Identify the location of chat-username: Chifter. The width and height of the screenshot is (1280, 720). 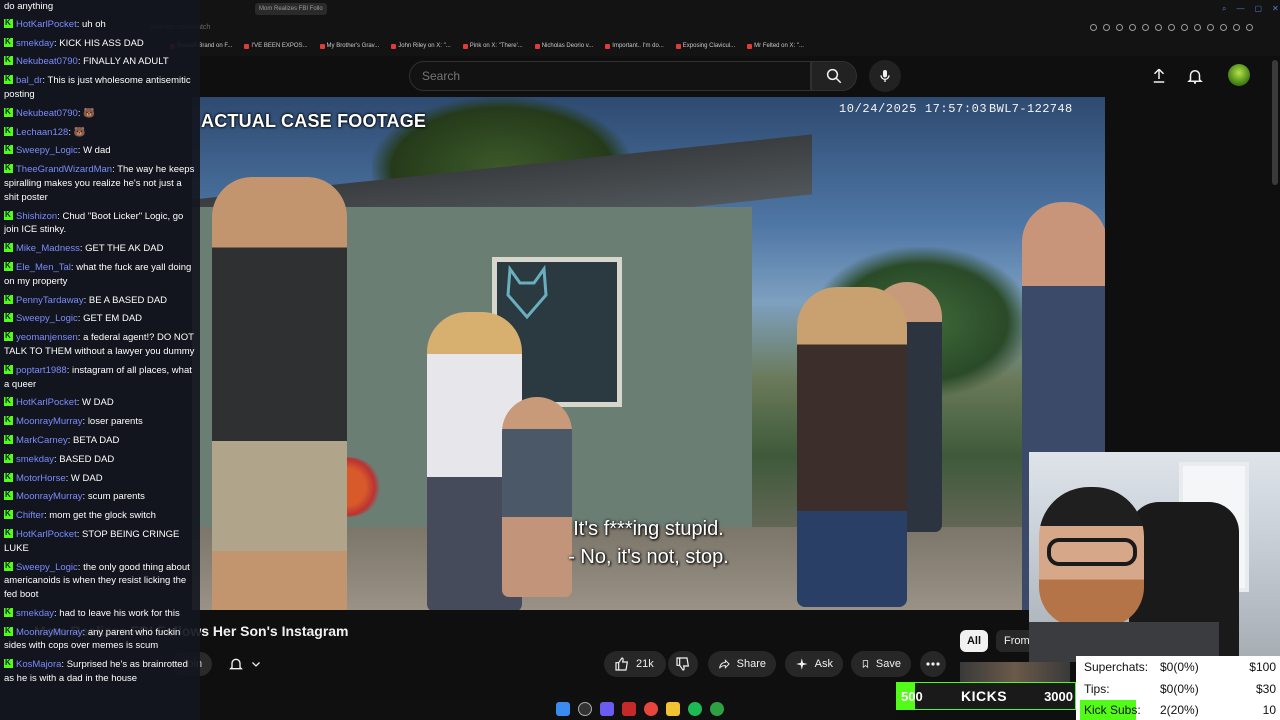
(30, 515).